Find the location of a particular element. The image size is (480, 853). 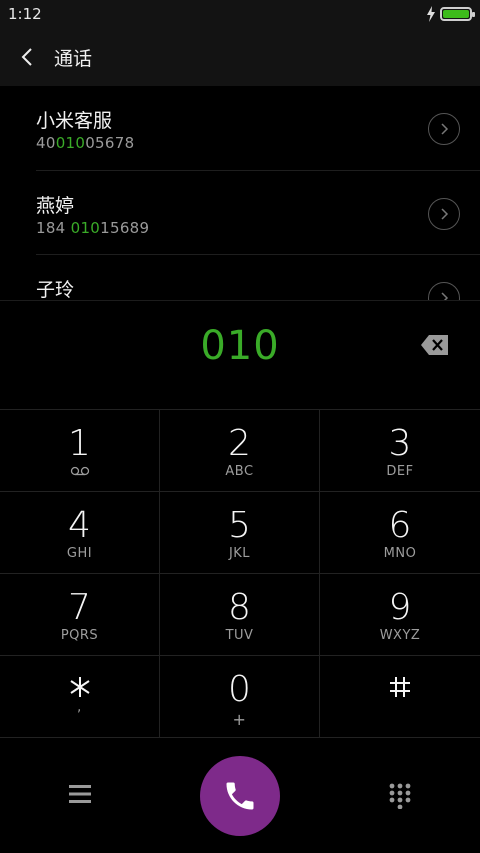

contact-name: 燕婷 is located at coordinates (55, 205).